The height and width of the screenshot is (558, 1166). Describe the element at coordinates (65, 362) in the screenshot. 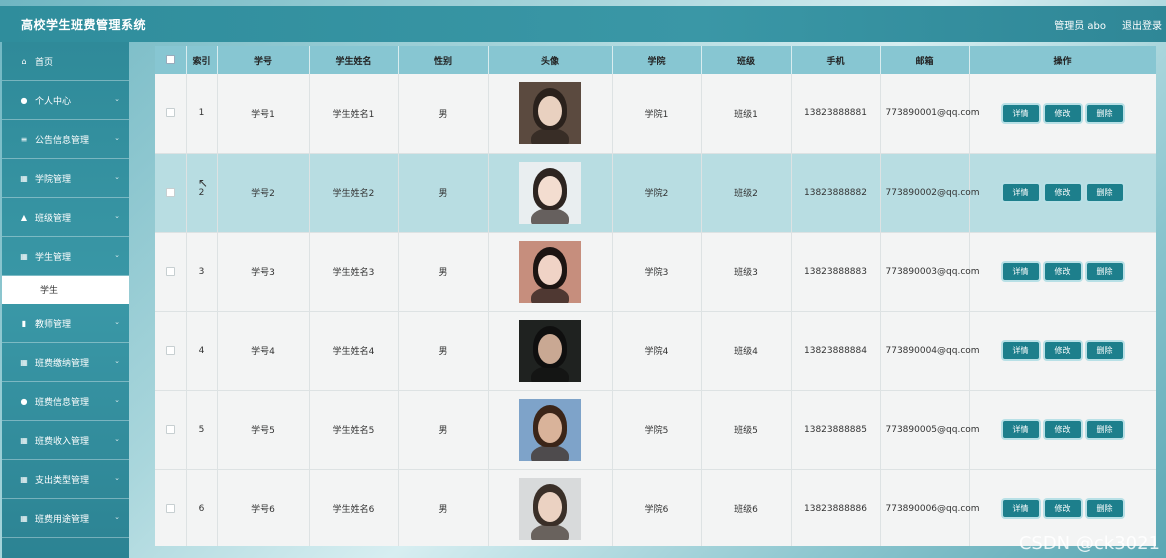

I see `sidebar-item-7: ▦ 班费缴纳管理 ⌄` at that location.